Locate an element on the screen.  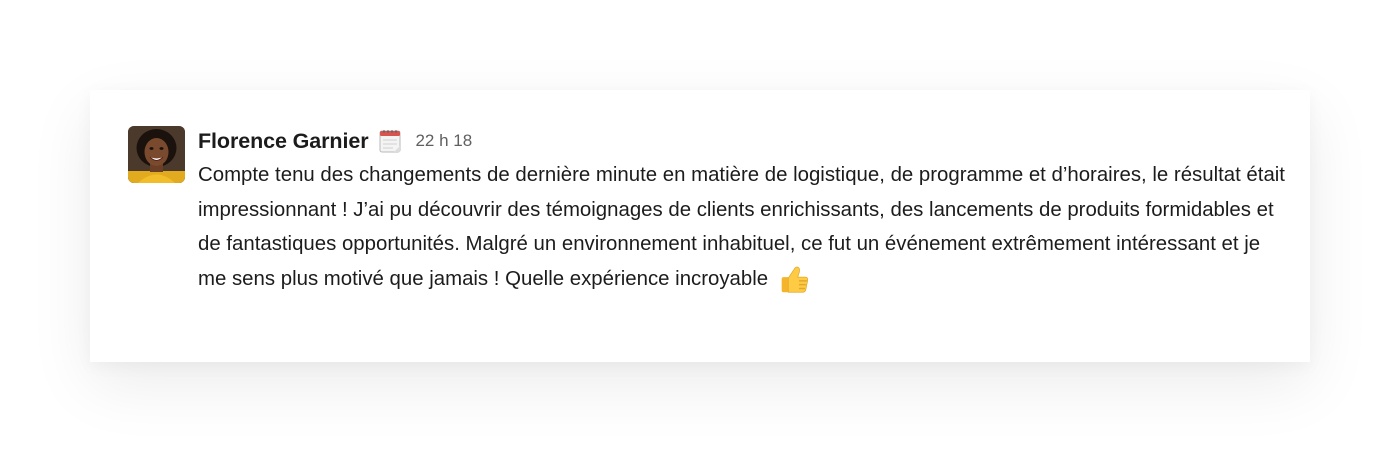
calendar-icon is located at coordinates (390, 141).